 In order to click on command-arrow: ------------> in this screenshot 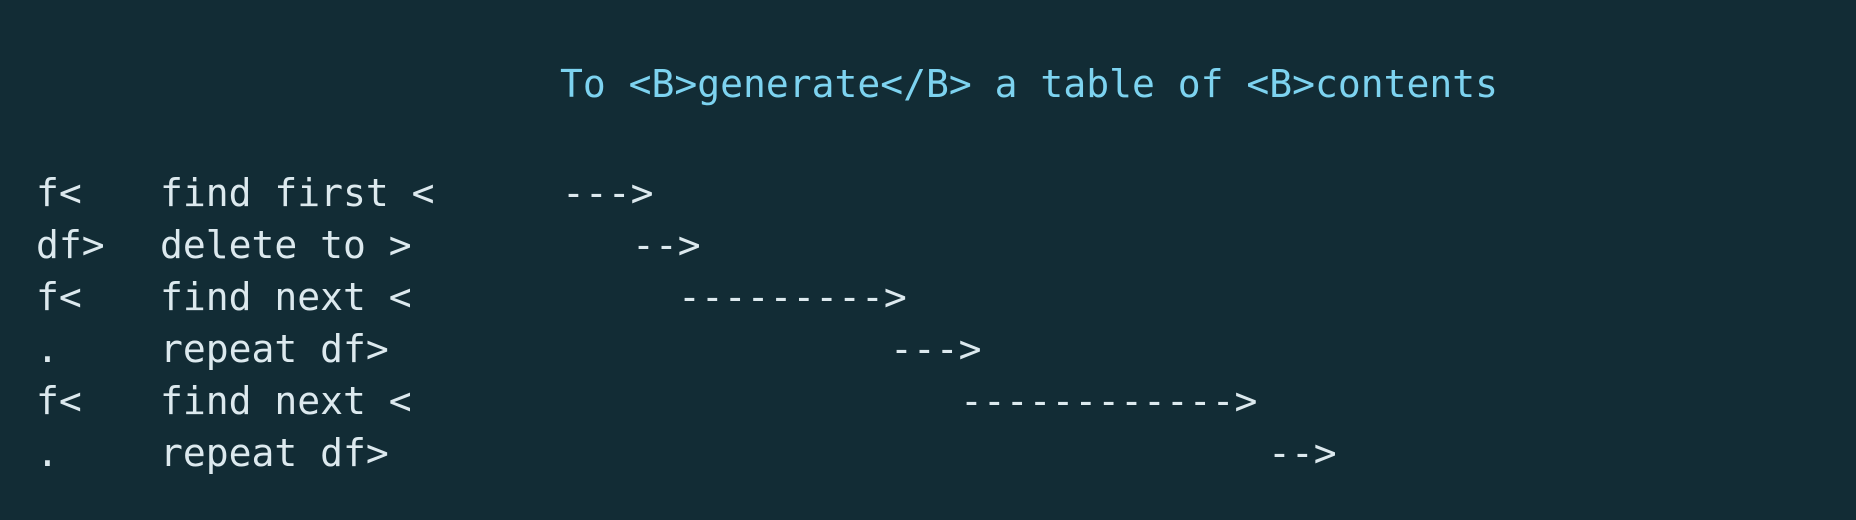, I will do `click(1109, 401)`.